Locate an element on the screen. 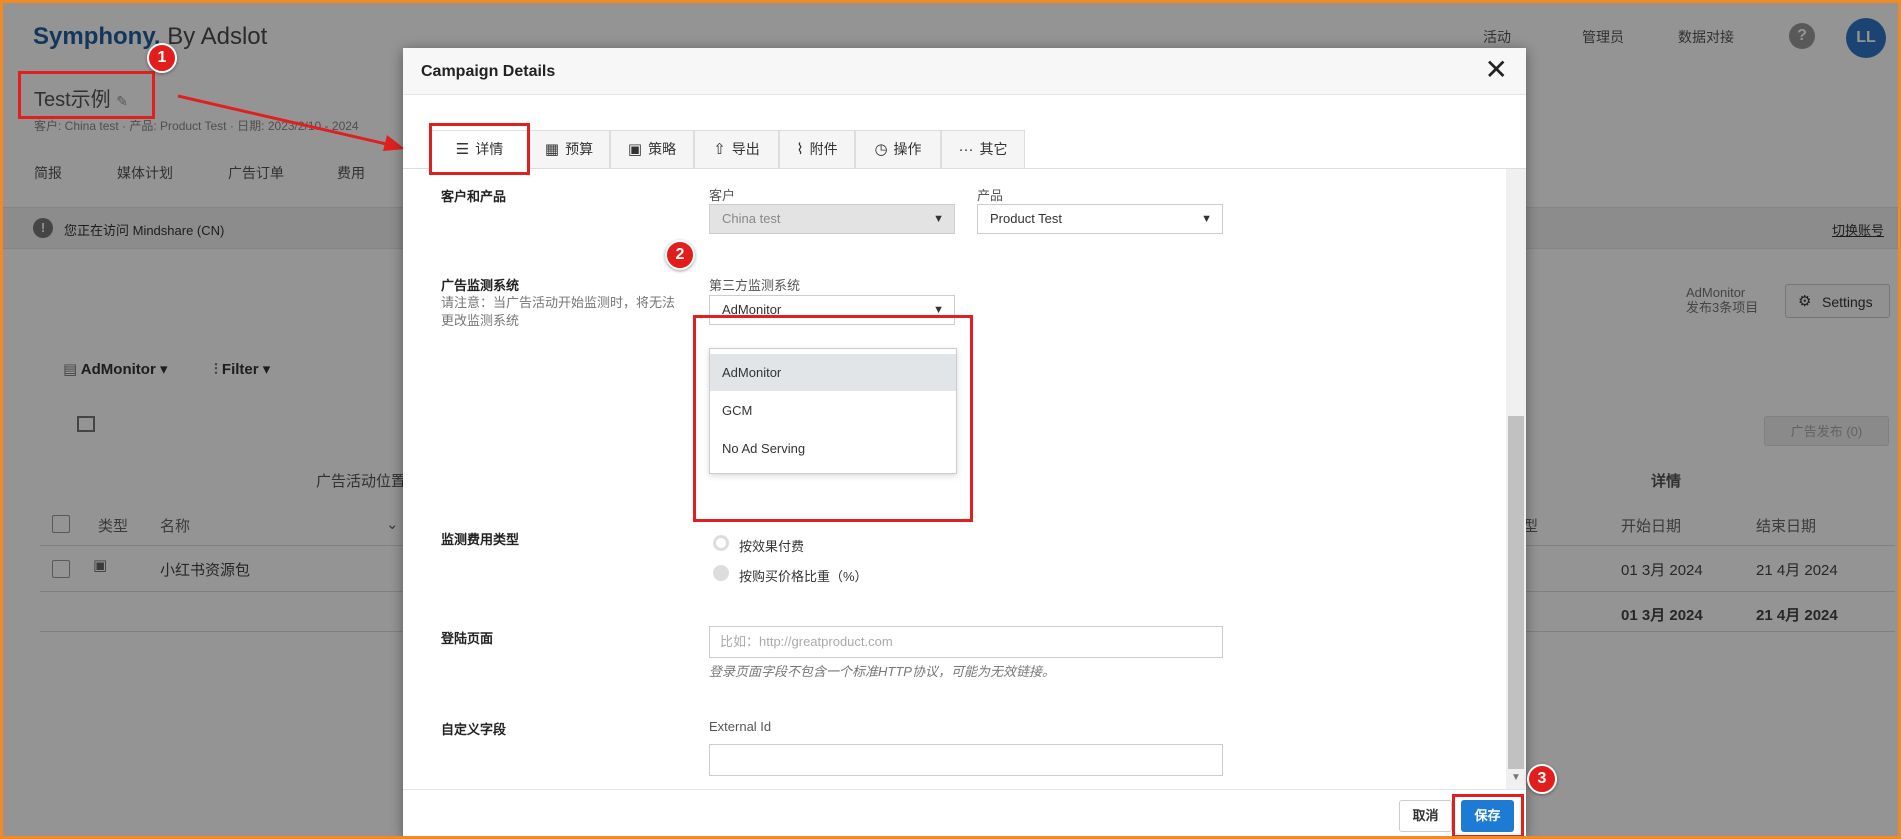 The image size is (1901, 839). tab-strategy: ▣ 策略 is located at coordinates (652, 149).